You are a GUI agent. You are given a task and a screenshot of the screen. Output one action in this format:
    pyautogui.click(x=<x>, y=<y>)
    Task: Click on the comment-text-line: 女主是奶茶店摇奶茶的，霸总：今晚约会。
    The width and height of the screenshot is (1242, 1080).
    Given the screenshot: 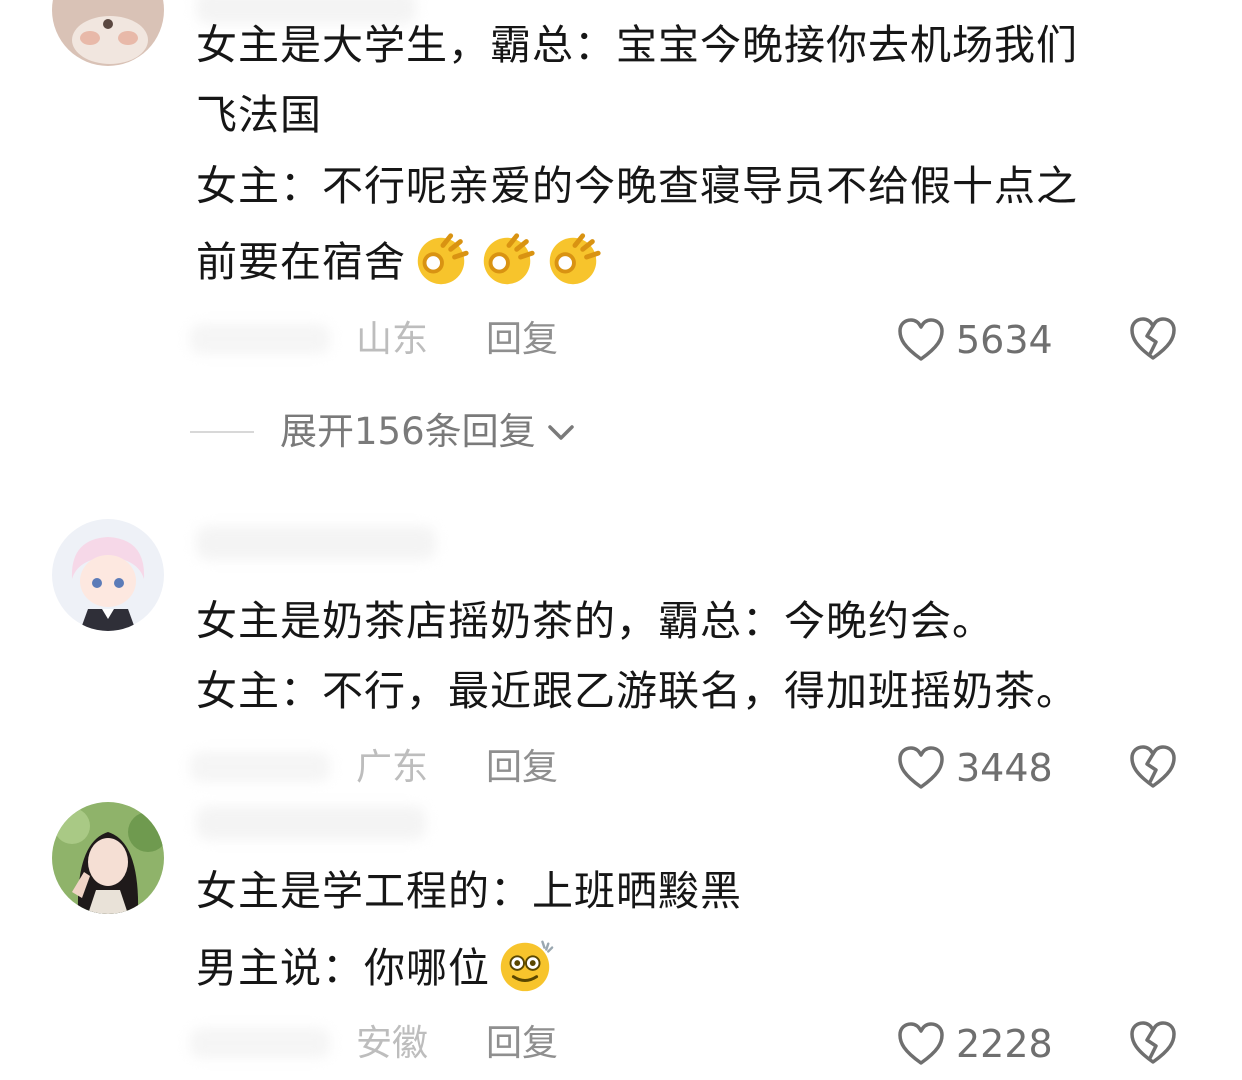 What is the action you would take?
    pyautogui.click(x=595, y=621)
    